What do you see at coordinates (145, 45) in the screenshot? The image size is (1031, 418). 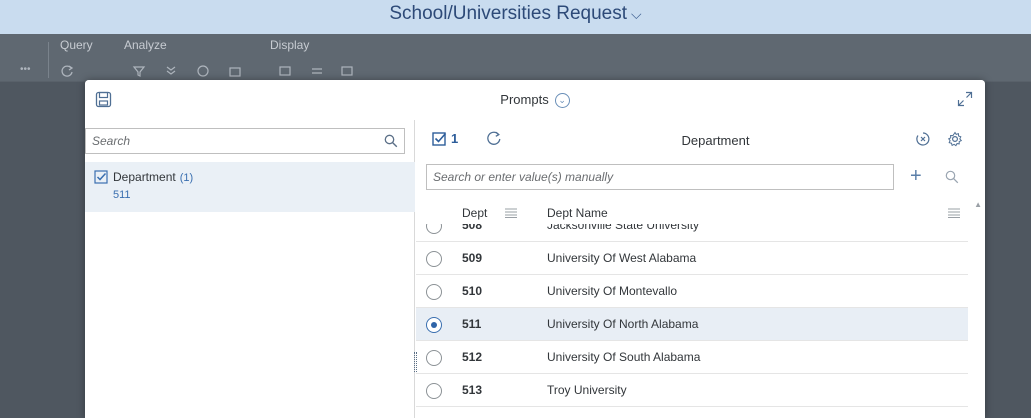 I see `toolbar-section-analyze: Analyze` at bounding box center [145, 45].